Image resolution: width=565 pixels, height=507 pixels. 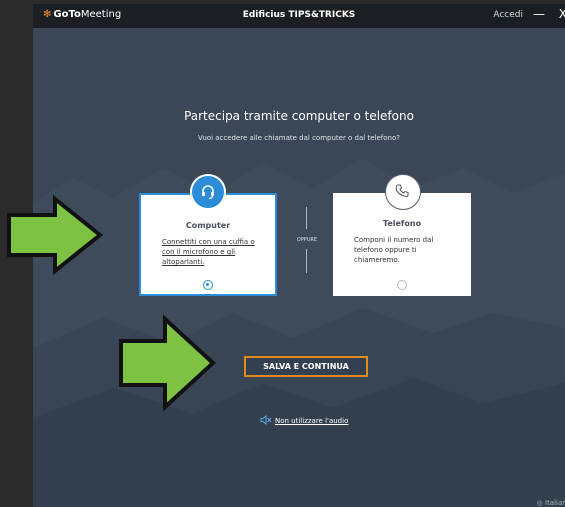 I want to click on language-selector: ◎ Italiano, so click(x=551, y=503).